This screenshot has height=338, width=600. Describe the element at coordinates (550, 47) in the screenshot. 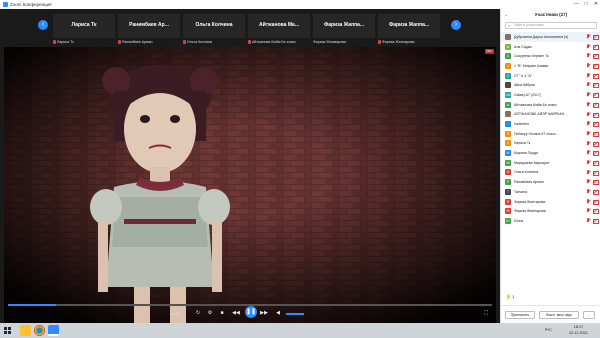

I see `participant-row: А Аля Садык` at that location.